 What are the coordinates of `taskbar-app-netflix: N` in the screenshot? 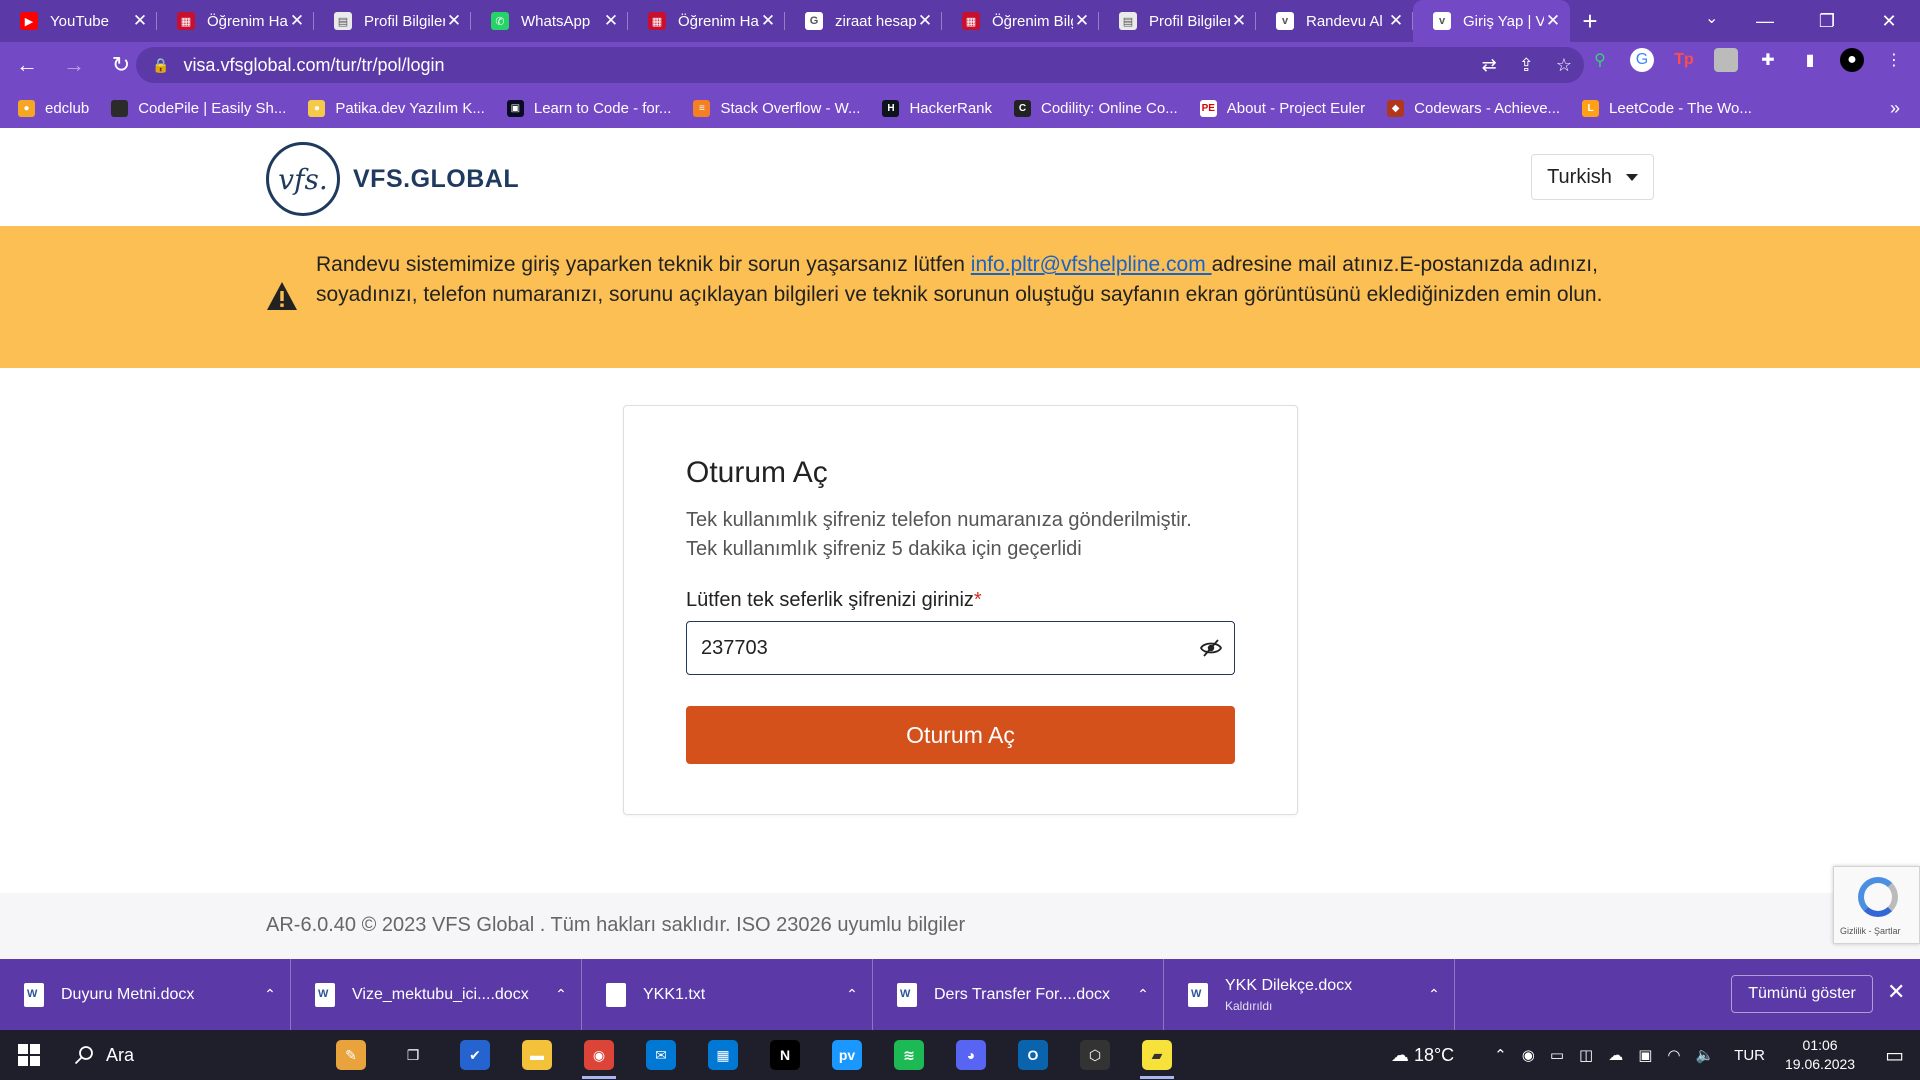 It's located at (785, 1055).